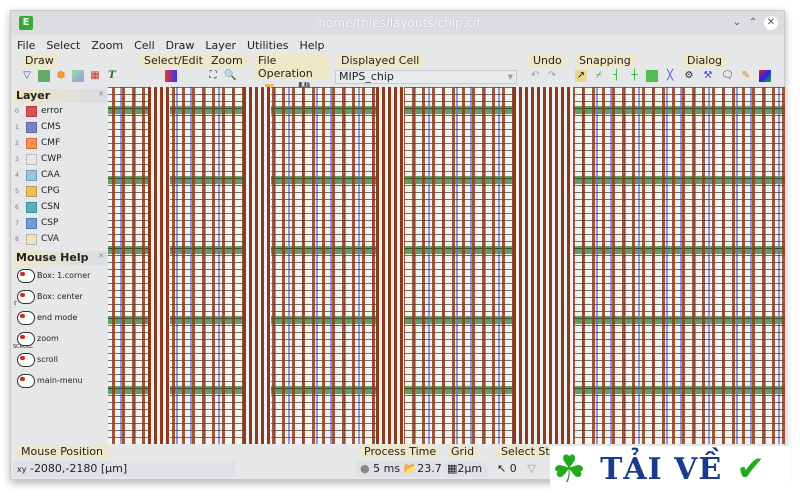  What do you see at coordinates (400, 451) in the screenshot?
I see `process-time-label: Process Time` at bounding box center [400, 451].